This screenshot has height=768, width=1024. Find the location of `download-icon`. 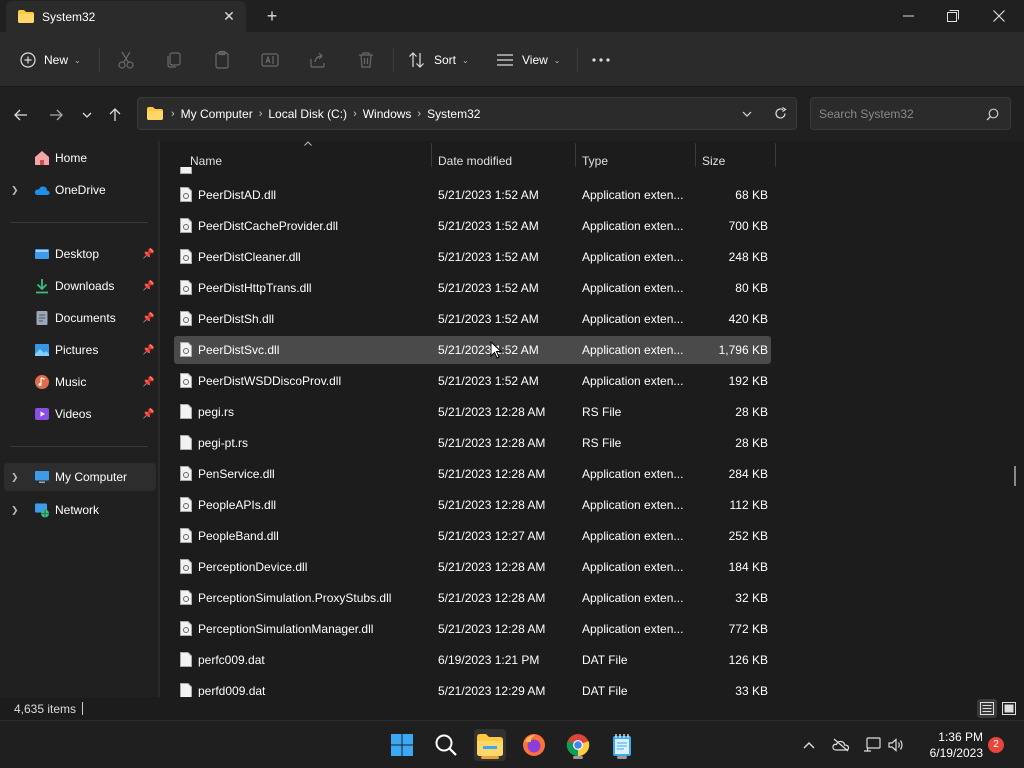

download-icon is located at coordinates (42, 286).